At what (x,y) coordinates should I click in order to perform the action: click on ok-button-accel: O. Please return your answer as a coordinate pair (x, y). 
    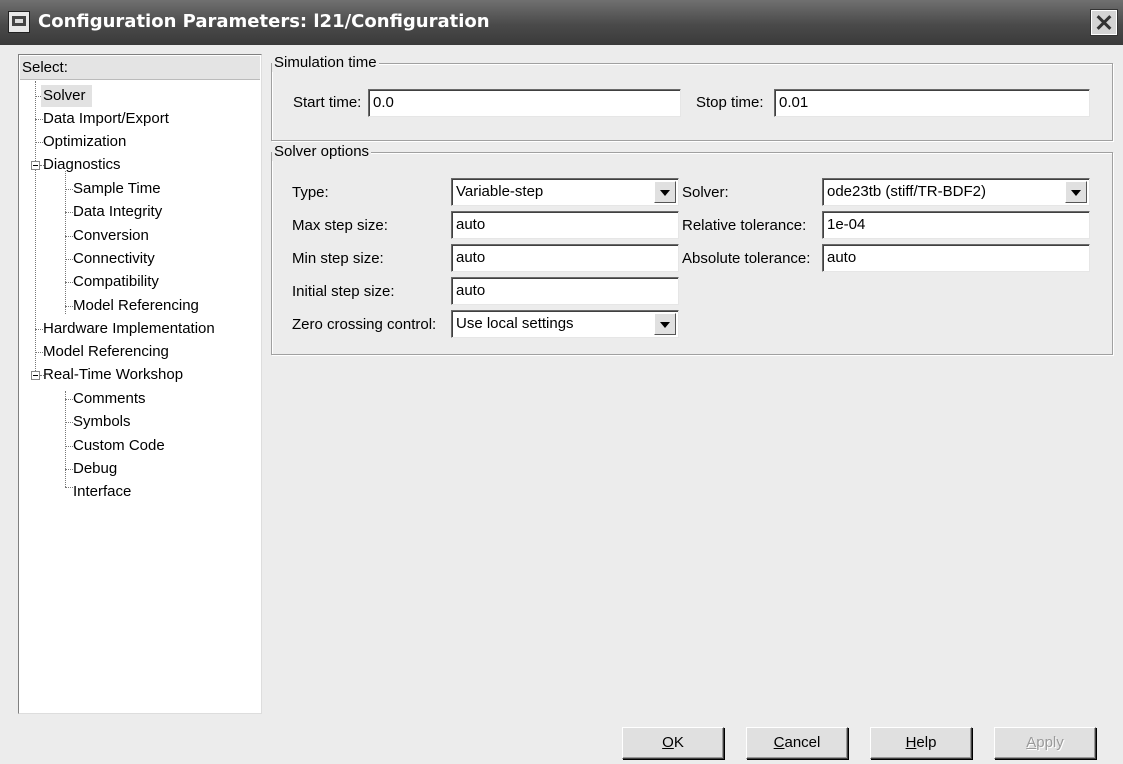
    Looking at the image, I should click on (668, 742).